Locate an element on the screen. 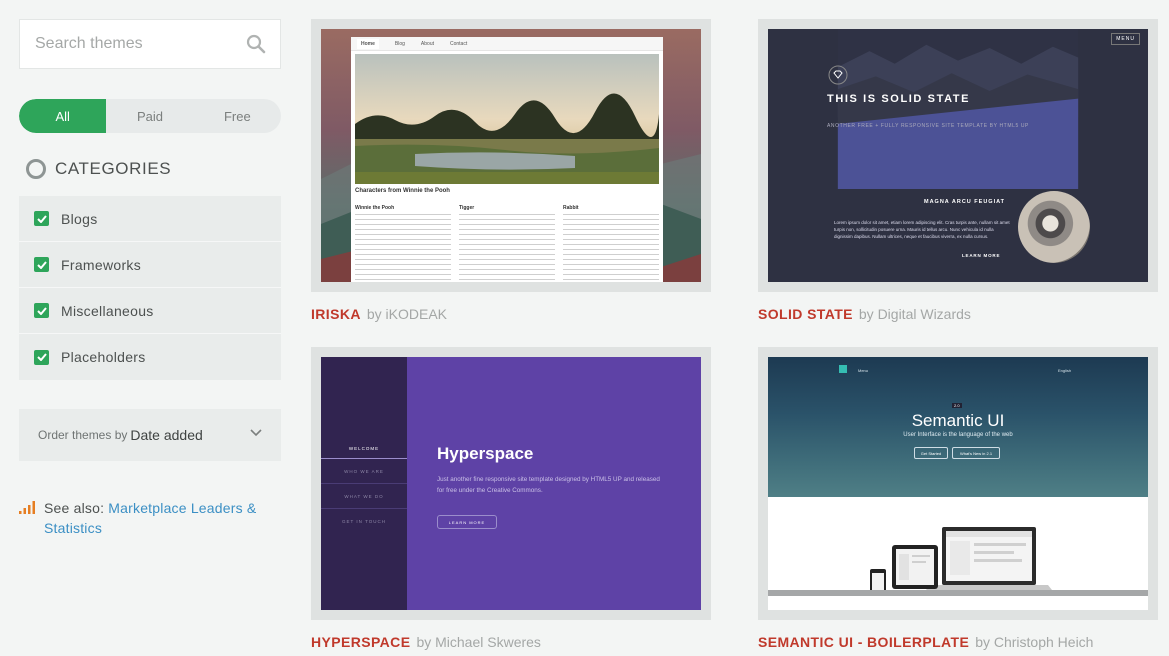 The width and height of the screenshot is (1169, 656). semantic-whats-new: What's New in 2.1 is located at coordinates (976, 453).